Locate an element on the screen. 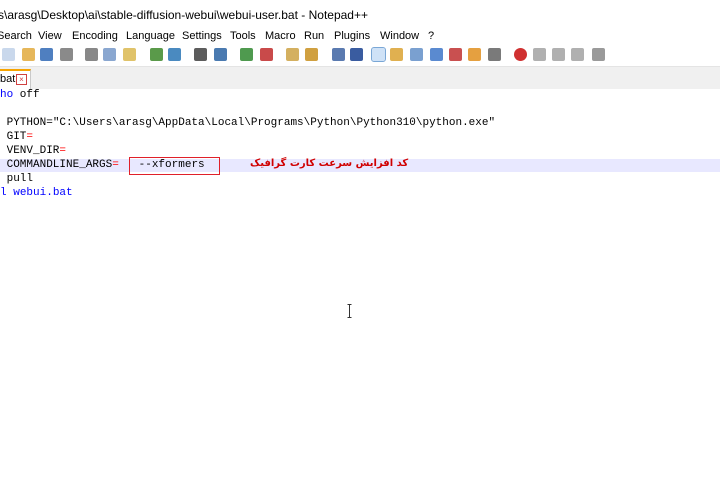  code-token: pull is located at coordinates (17, 179).